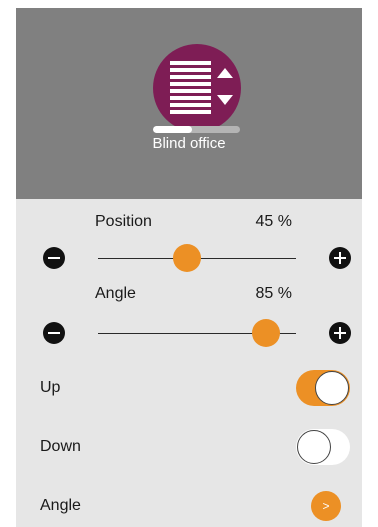 The width and height of the screenshot is (378, 527). I want to click on angle-nav-button: >, so click(326, 506).